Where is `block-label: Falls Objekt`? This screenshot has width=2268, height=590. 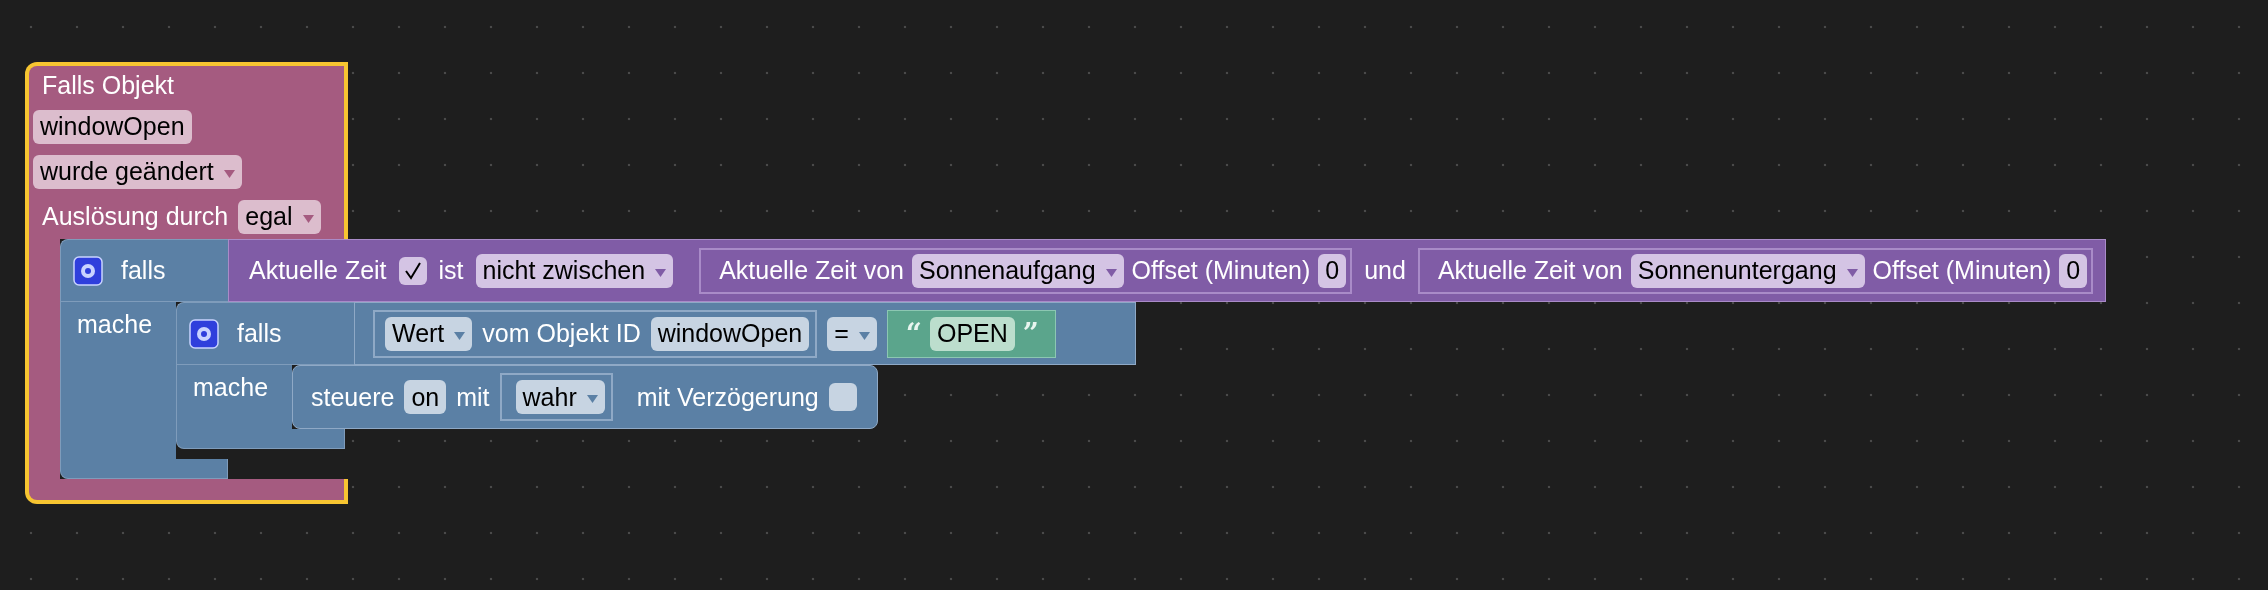 block-label: Falls Objekt is located at coordinates (108, 85).